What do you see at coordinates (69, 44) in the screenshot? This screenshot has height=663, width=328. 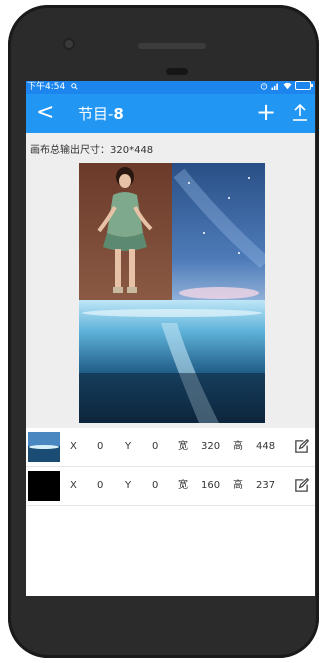 I see `front-camera` at bounding box center [69, 44].